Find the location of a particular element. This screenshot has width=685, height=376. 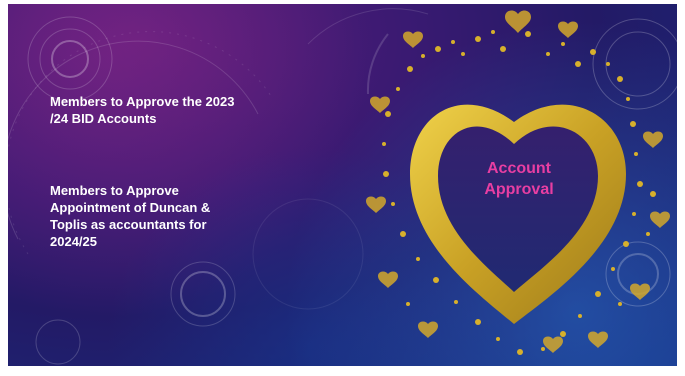

heart-title-line2: Approval is located at coordinates (519, 189).